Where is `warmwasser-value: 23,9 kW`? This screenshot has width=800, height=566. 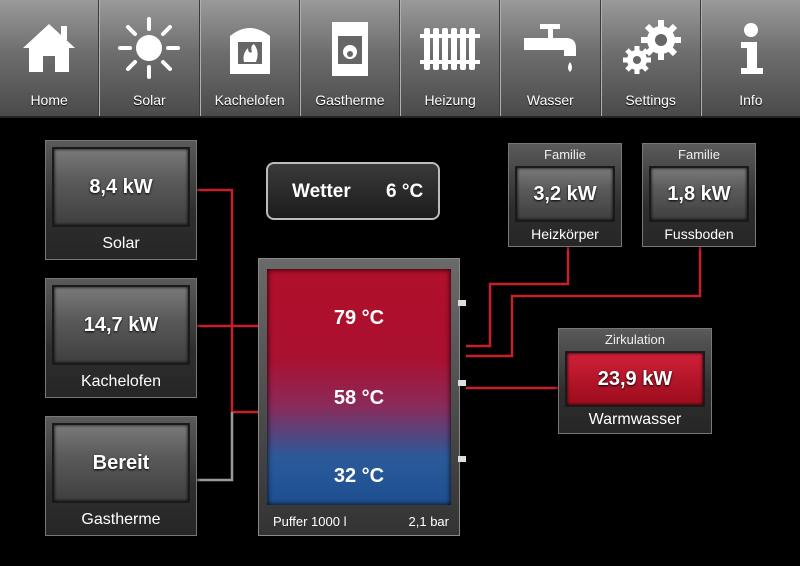
warmwasser-value: 23,9 kW is located at coordinates (635, 379).